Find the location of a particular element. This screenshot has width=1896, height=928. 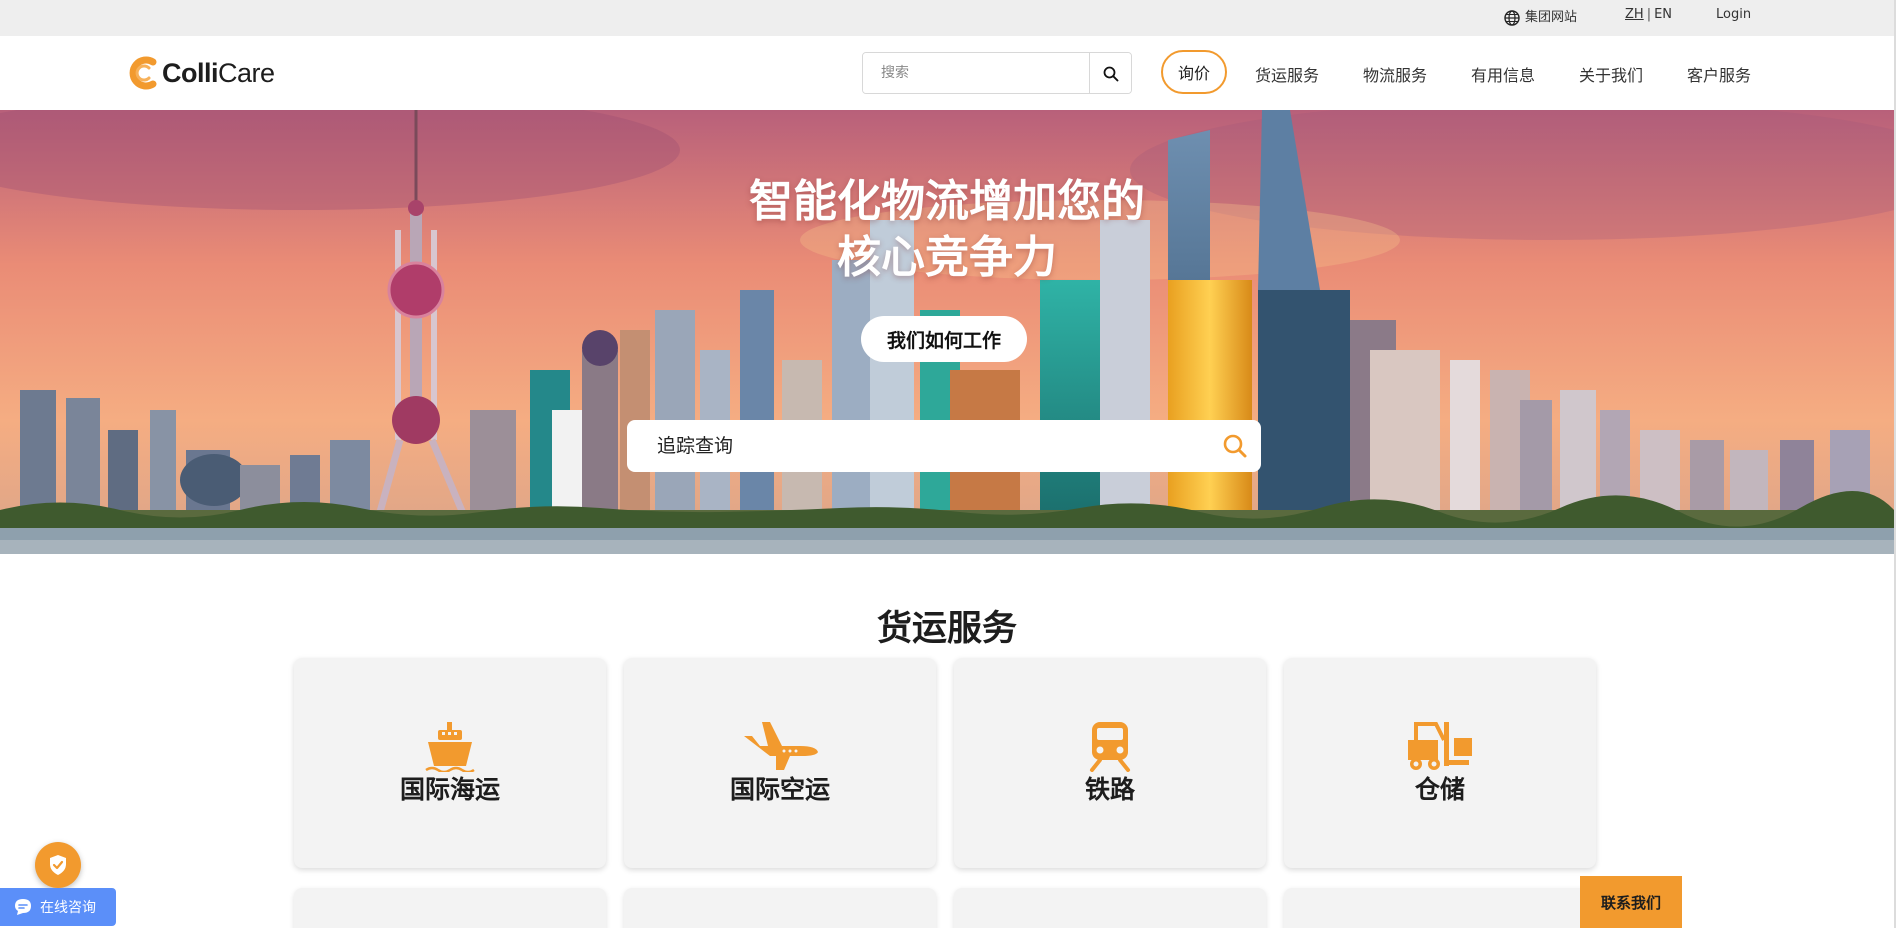

group-site-link: 集团网站 is located at coordinates (1540, 18).